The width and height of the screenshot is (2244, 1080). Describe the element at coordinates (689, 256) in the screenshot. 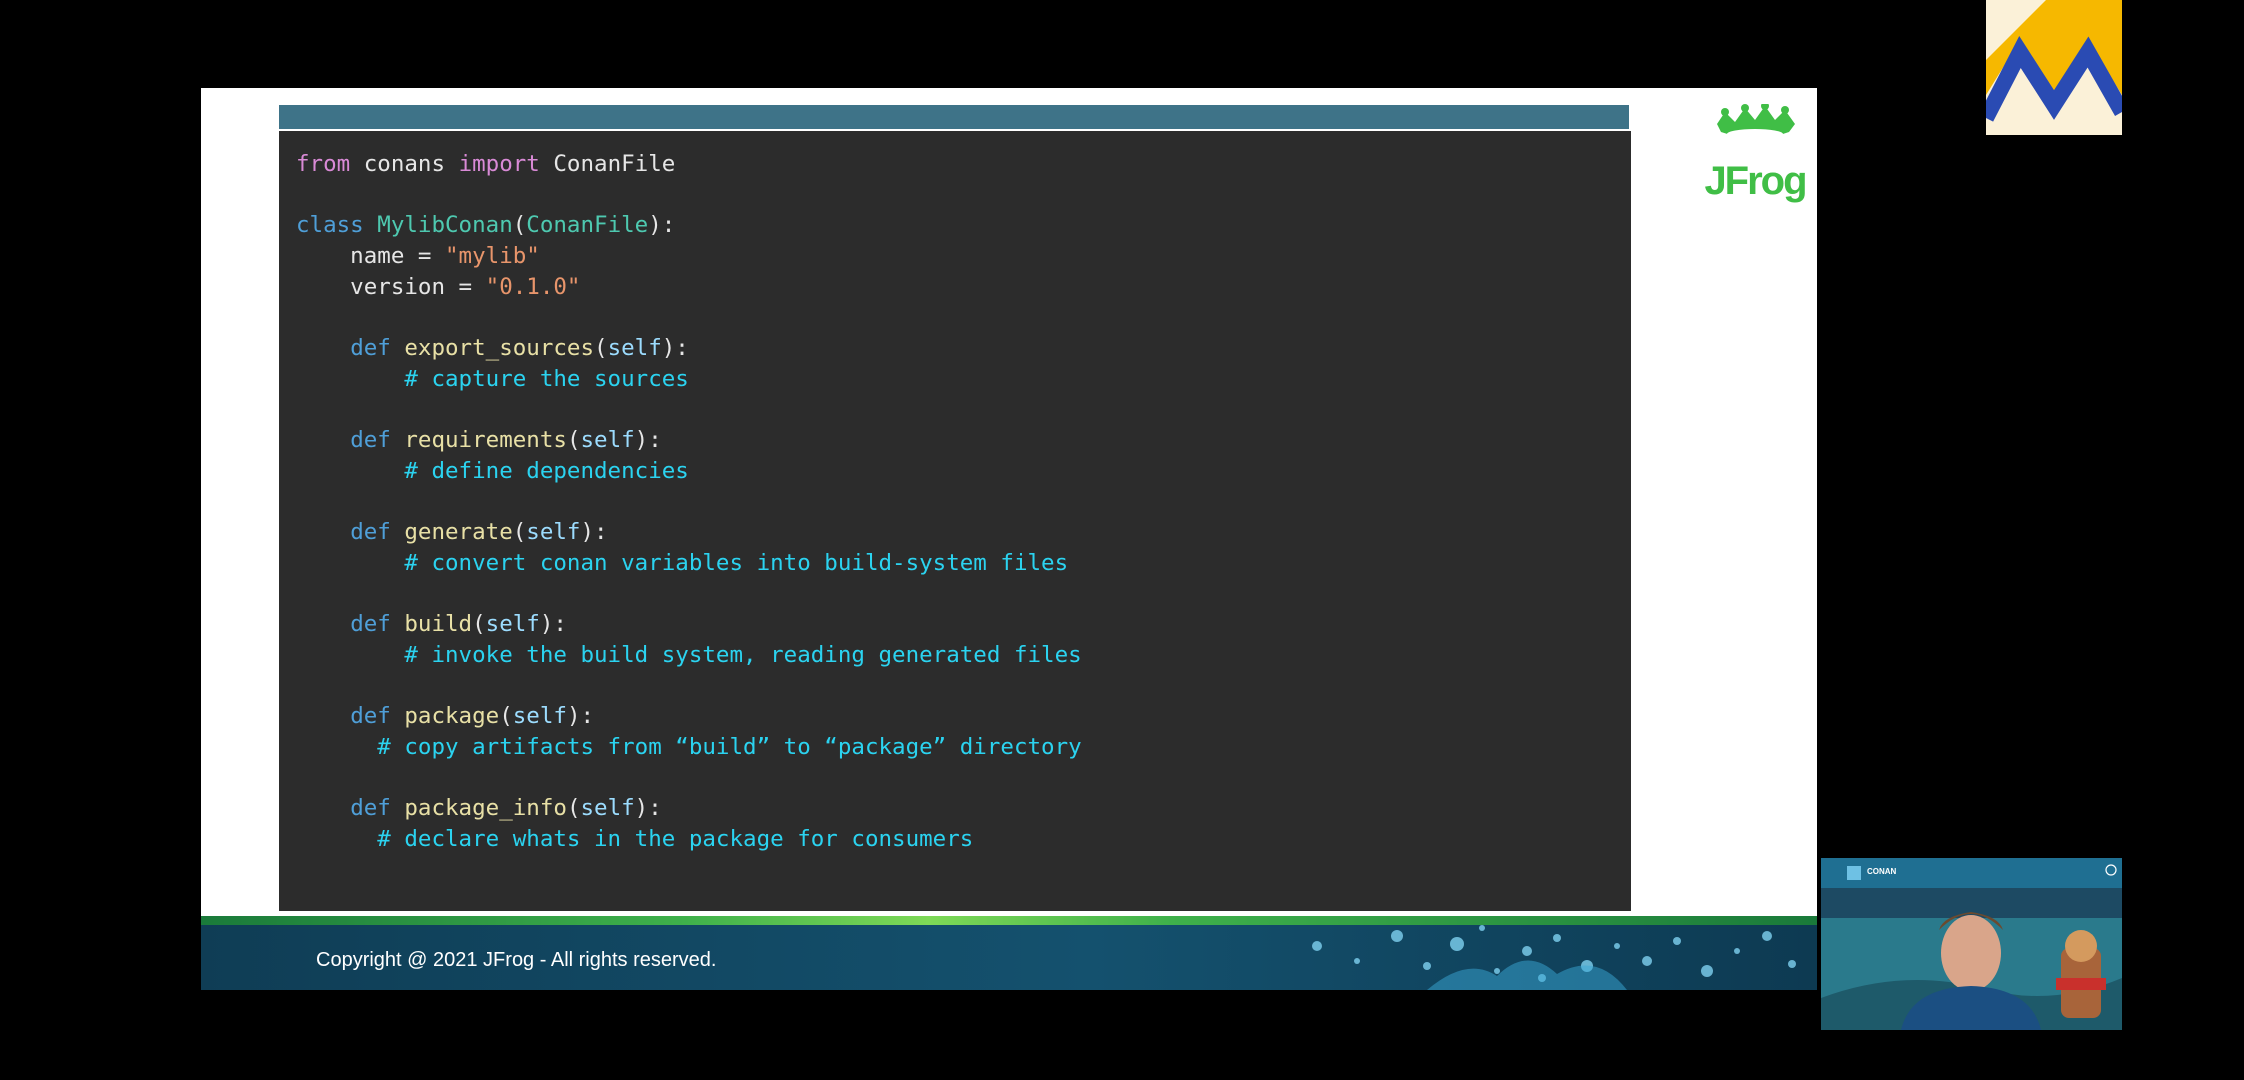

I see `code-line: name = "mylib"` at that location.